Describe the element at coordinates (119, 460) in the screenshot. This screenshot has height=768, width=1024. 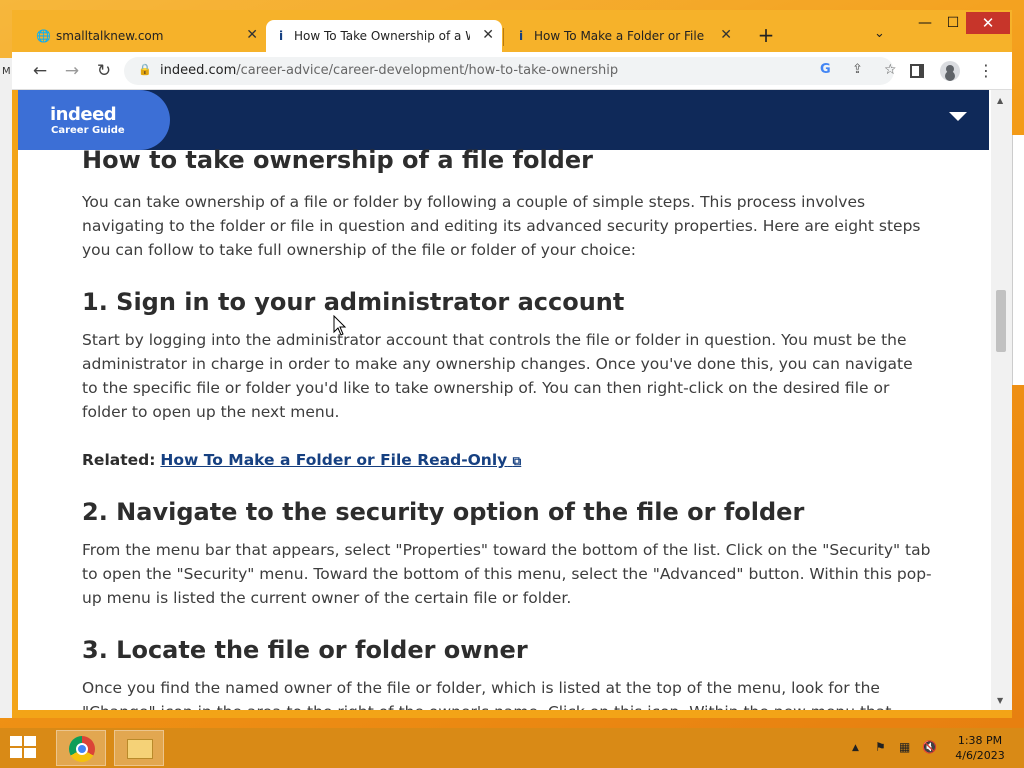
I see `related-label: Related:` at that location.